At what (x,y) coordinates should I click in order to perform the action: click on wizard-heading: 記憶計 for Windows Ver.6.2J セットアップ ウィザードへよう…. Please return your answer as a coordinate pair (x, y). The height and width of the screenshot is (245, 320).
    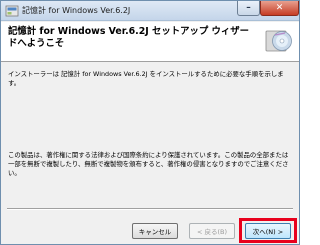
    Looking at the image, I should click on (129, 37).